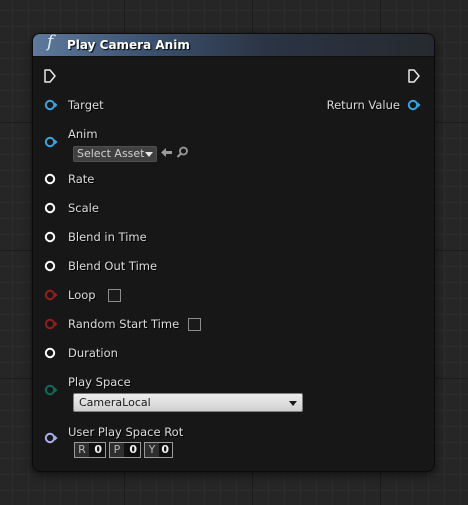 The height and width of the screenshot is (505, 468). Describe the element at coordinates (363, 105) in the screenshot. I see `return-value-label: Return Value` at that location.